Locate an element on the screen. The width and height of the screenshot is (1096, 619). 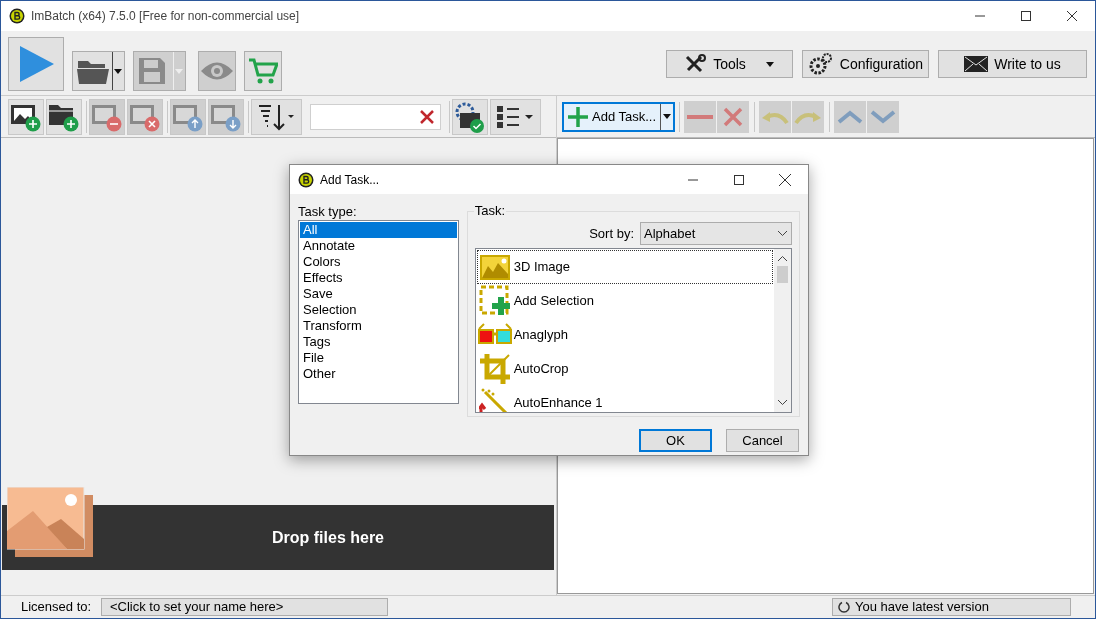
ok-button: OK is located at coordinates (675, 440).